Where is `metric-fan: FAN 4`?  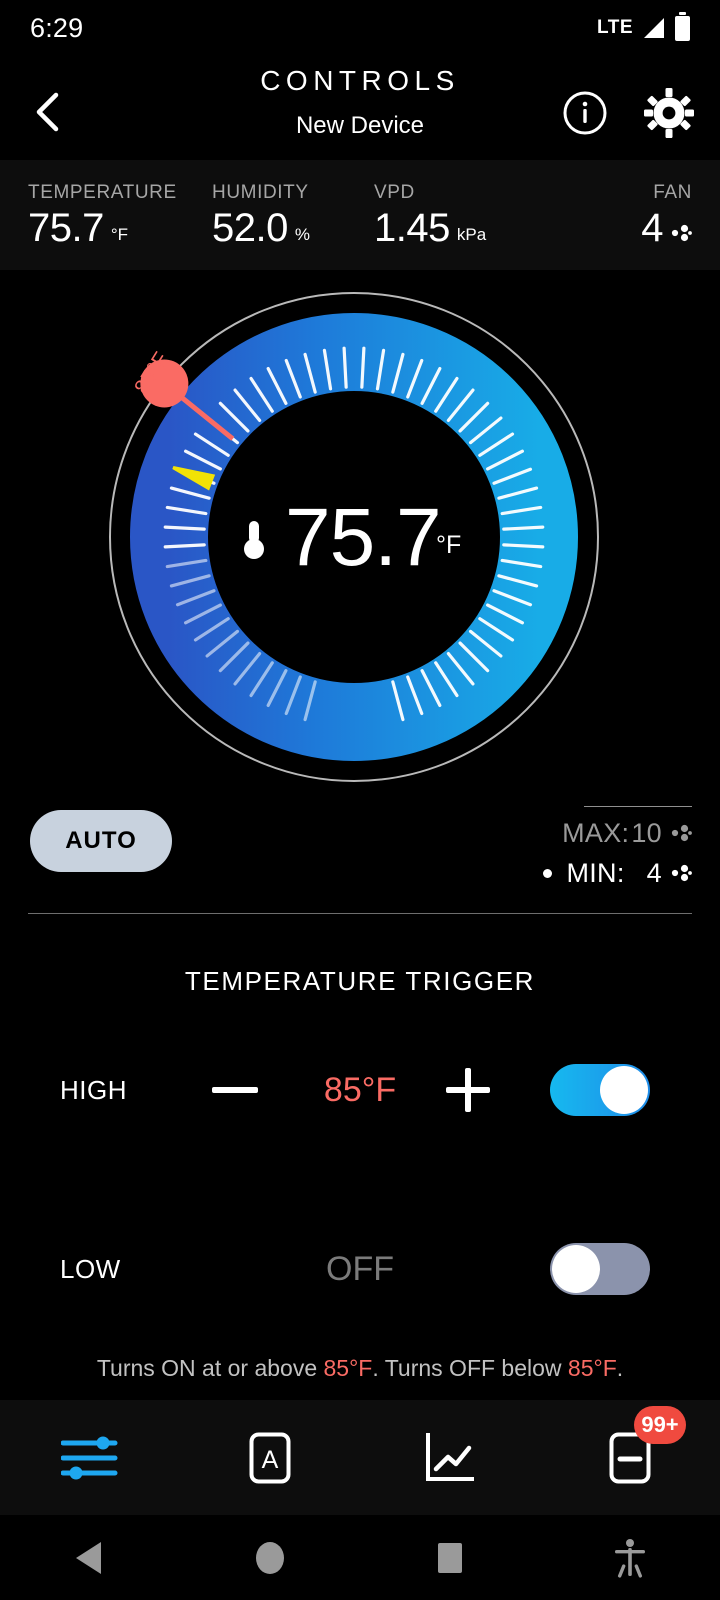
metric-fan: FAN 4 is located at coordinates (666, 215).